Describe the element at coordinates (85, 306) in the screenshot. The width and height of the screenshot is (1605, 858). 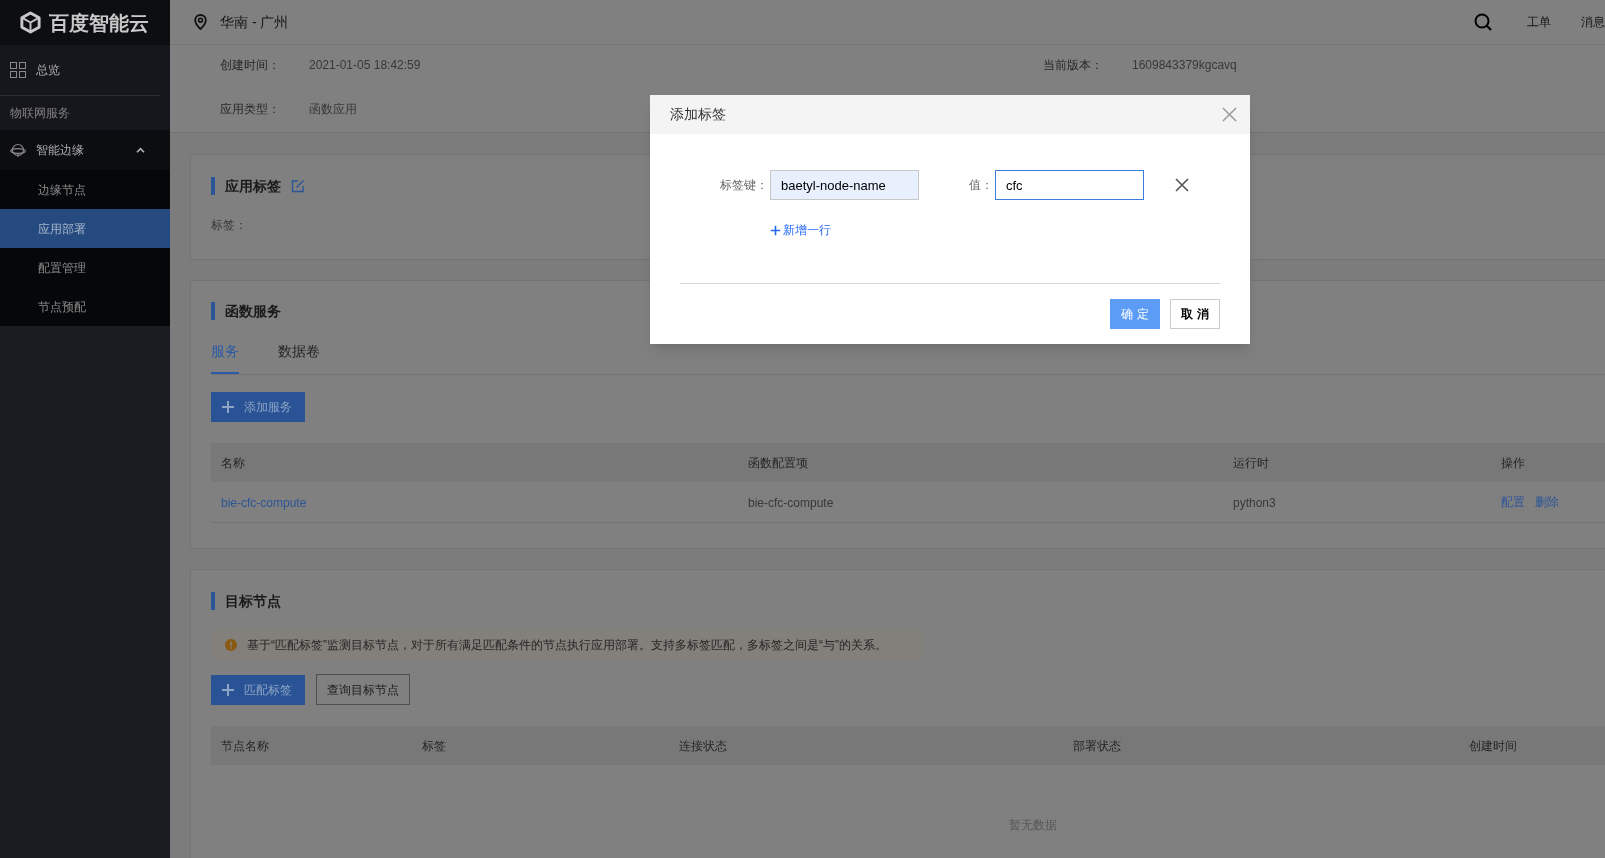
I see `sidebar-item: 节点预配` at that location.